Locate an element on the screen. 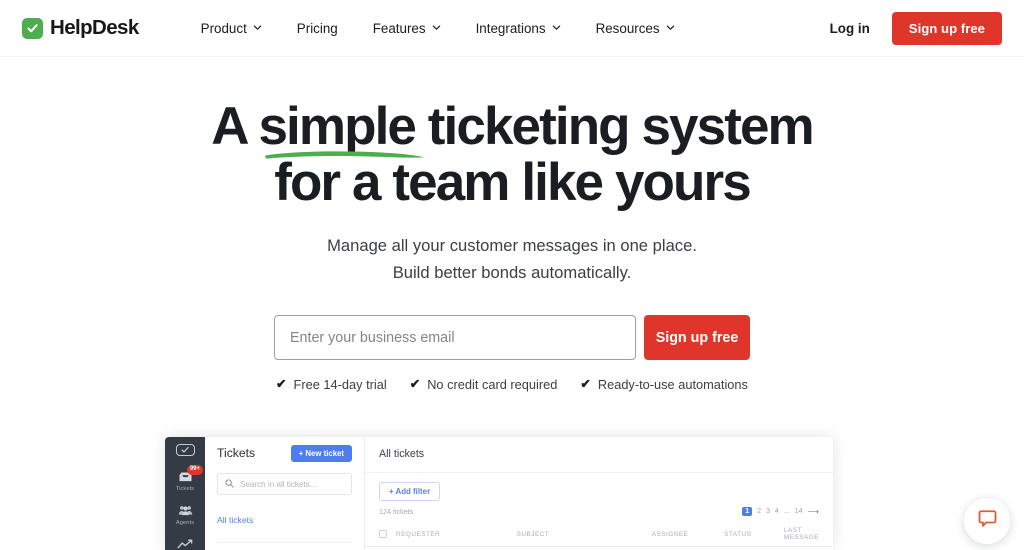 This screenshot has height=550, width=1024. headline-line-1: A simple ticketing system is located at coordinates (512, 126).